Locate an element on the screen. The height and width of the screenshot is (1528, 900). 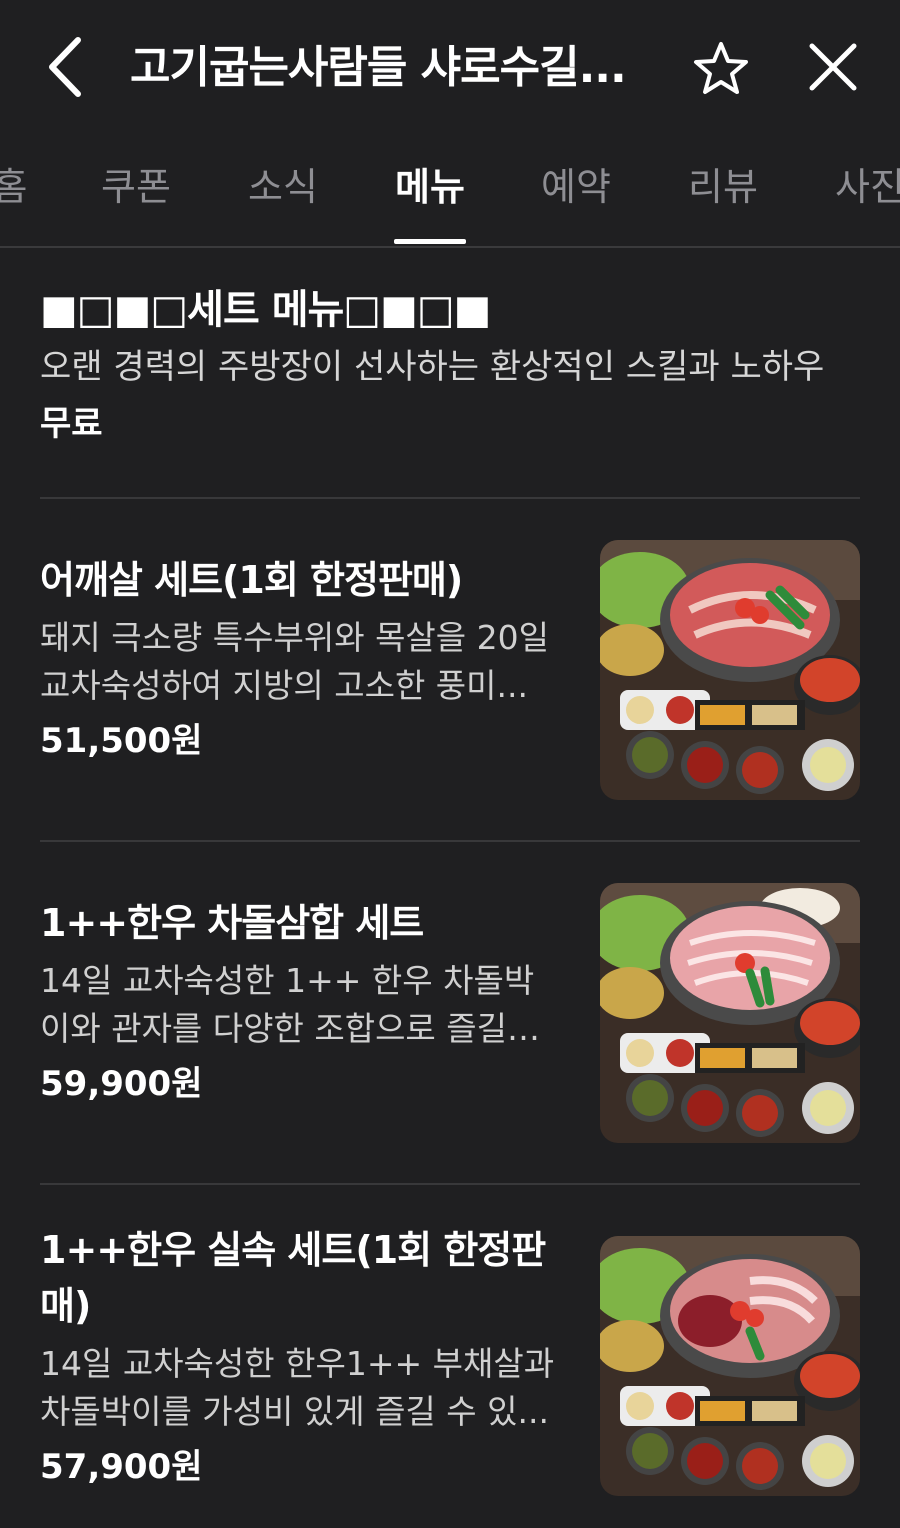
favorite-button is located at coordinates (721, 69).